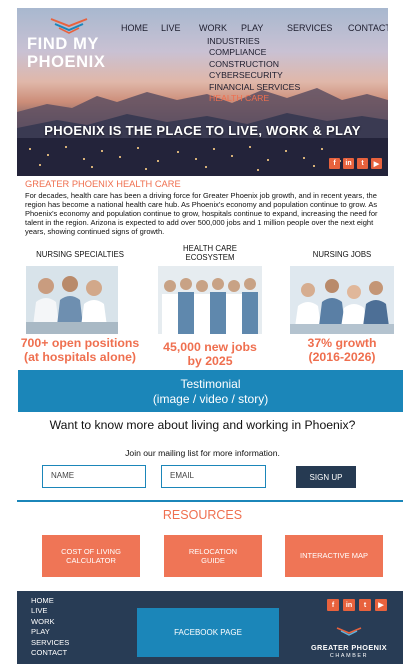  Describe the element at coordinates (210, 347) in the screenshot. I see `stat-value-line1: 45,000 new jobs` at that location.